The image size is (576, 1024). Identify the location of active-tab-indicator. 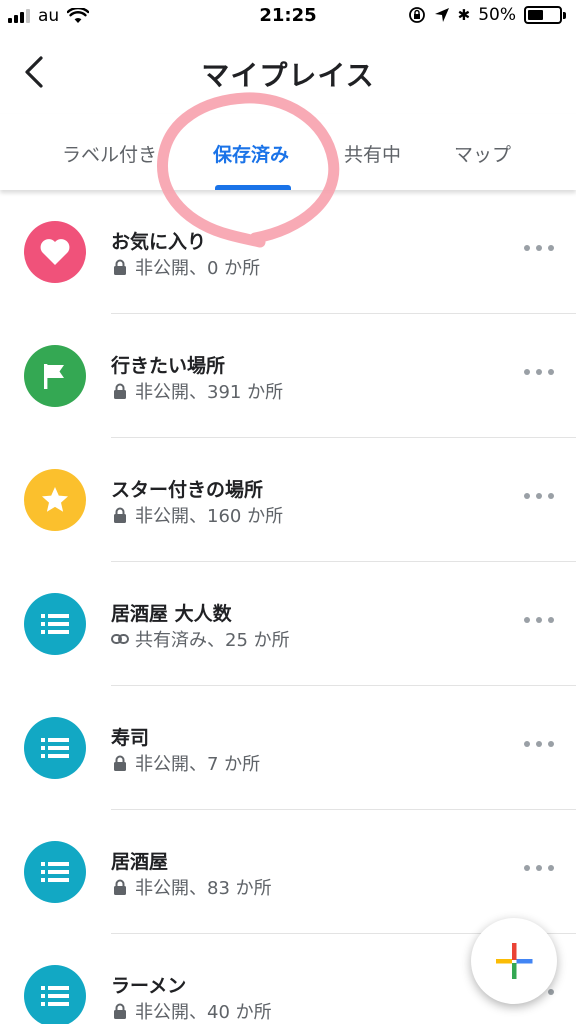
(253, 187).